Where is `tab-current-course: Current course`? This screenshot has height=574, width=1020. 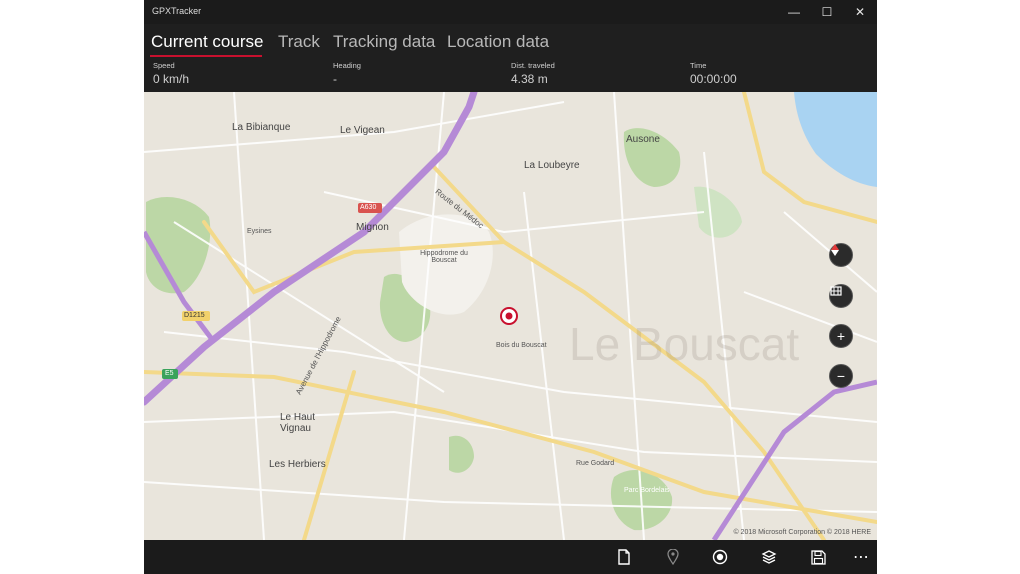 tab-current-course: Current course is located at coordinates (207, 42).